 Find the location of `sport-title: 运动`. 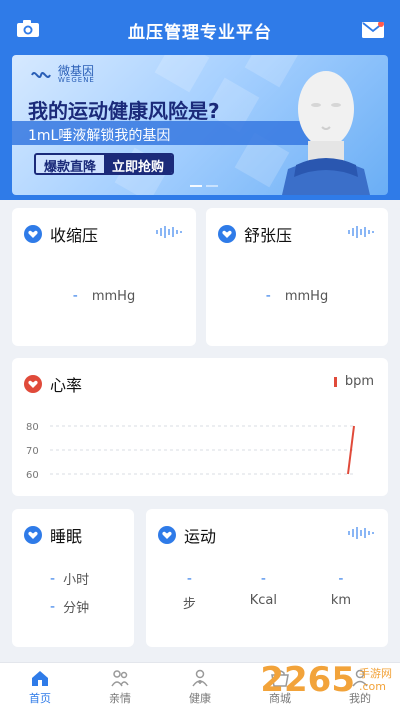

sport-title: 运动 is located at coordinates (200, 536).